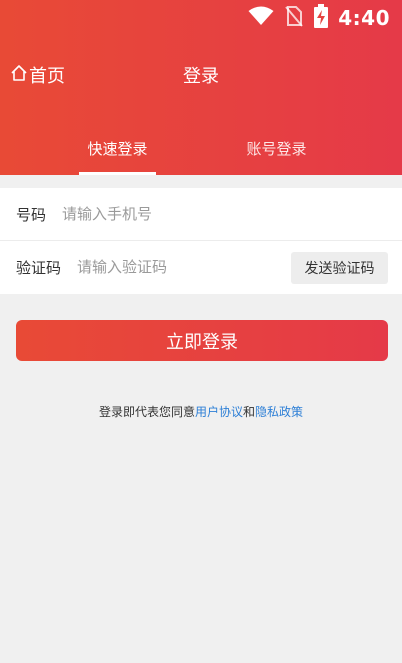 This screenshot has height=663, width=402. Describe the element at coordinates (146, 412) in the screenshot. I see `agreement-prefix: 登录即代表您同意` at that location.